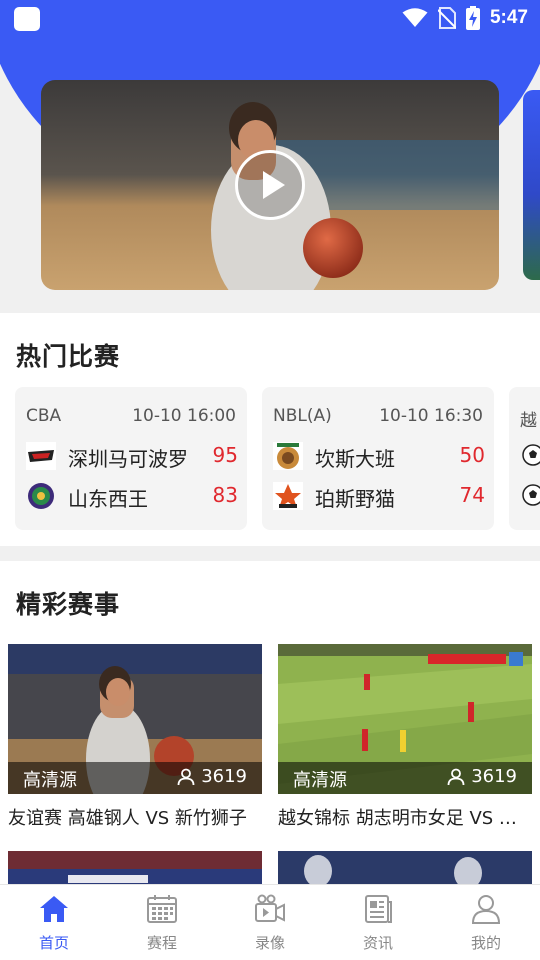 The height and width of the screenshot is (960, 540). What do you see at coordinates (431, 416) in the screenshot?
I see `match-time: 10-10 16:30` at bounding box center [431, 416].